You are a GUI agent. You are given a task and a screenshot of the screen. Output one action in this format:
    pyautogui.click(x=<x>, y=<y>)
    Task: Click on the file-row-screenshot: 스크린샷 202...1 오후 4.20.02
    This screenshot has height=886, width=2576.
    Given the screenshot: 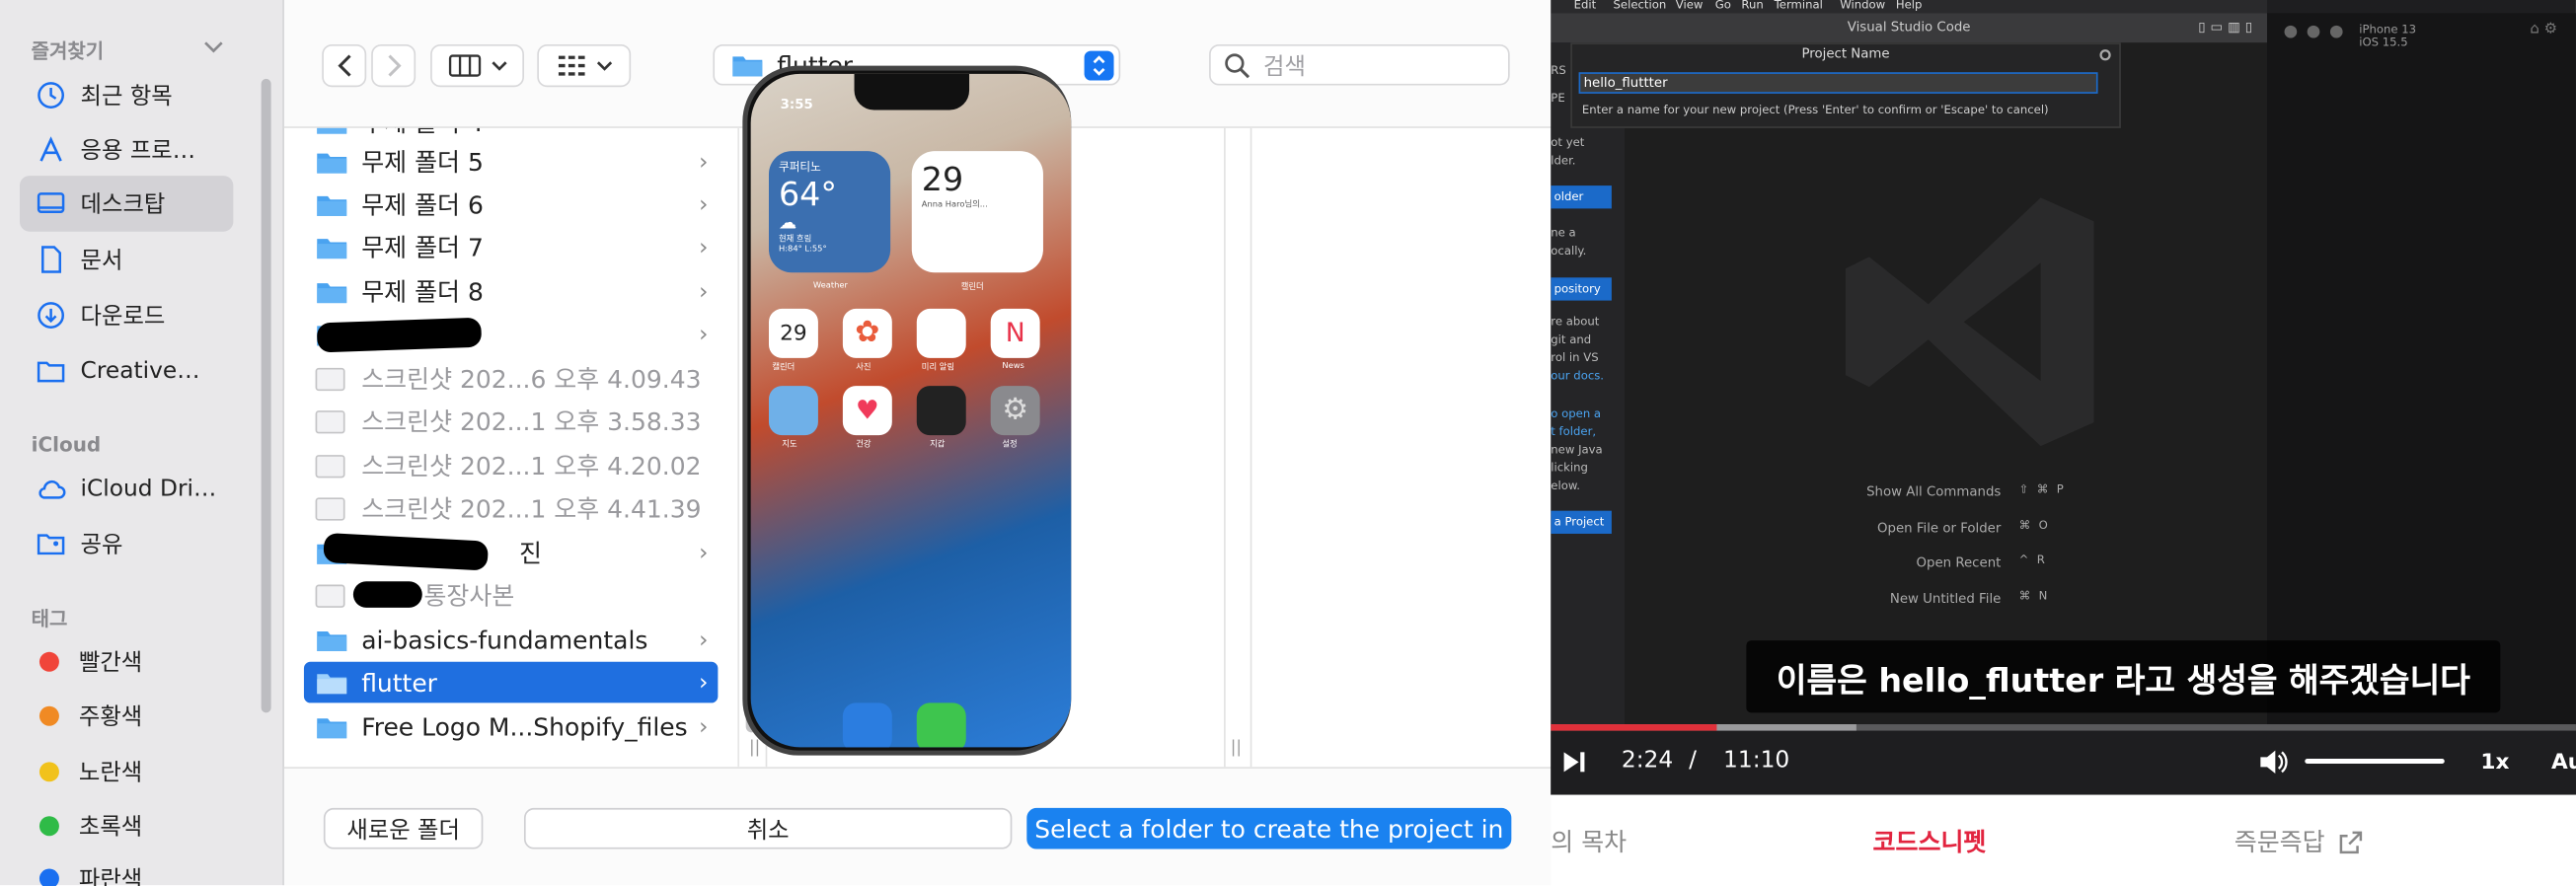 What is the action you would take?
    pyautogui.click(x=511, y=465)
    